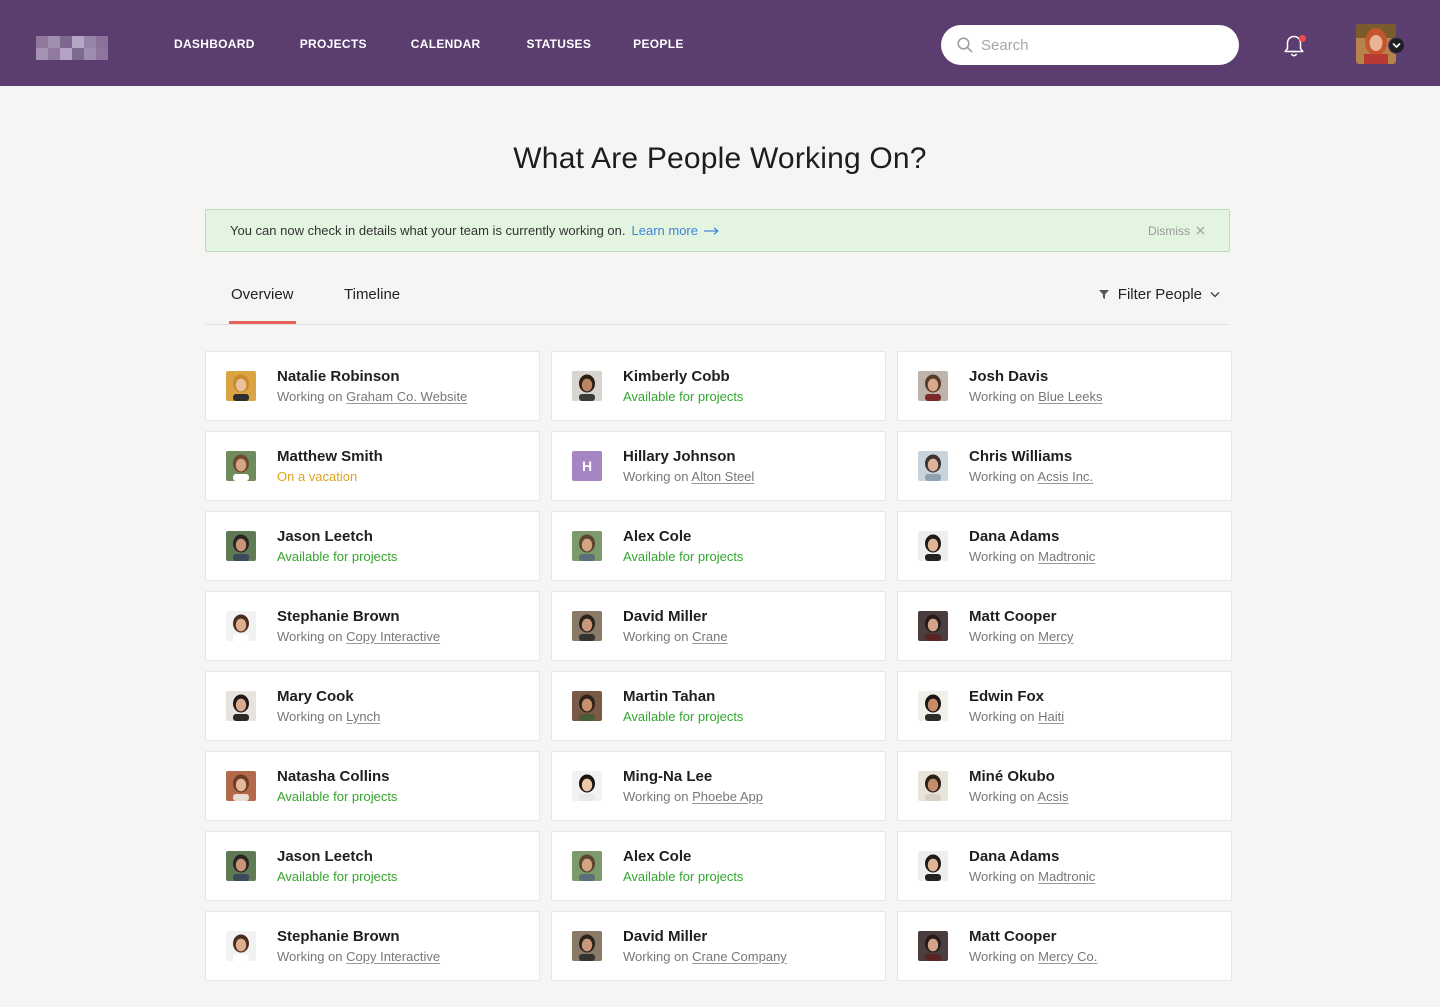 This screenshot has width=1440, height=1007. Describe the element at coordinates (372, 786) in the screenshot. I see `person-card: Natasha Collins Available for projects` at that location.